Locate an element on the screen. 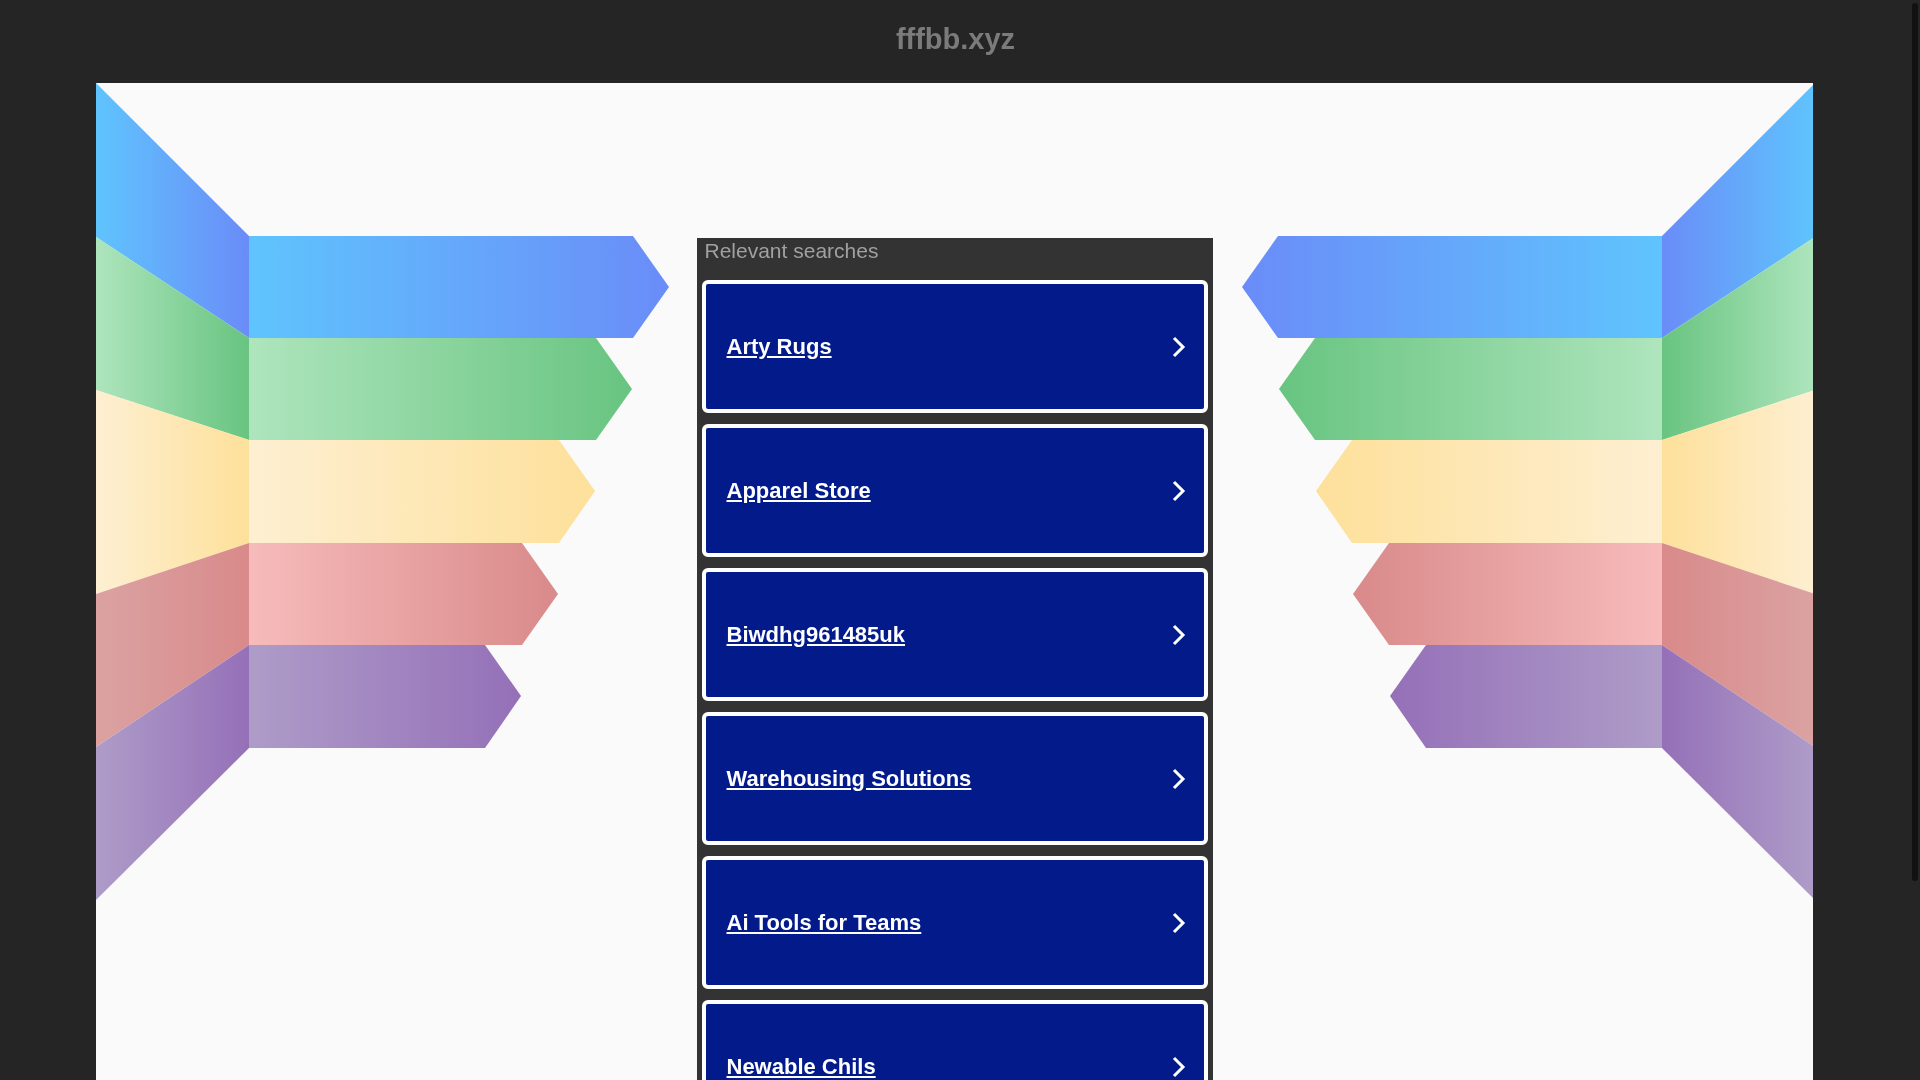 The image size is (1920, 1080). search-link: Apparel Store is located at coordinates (954, 490).